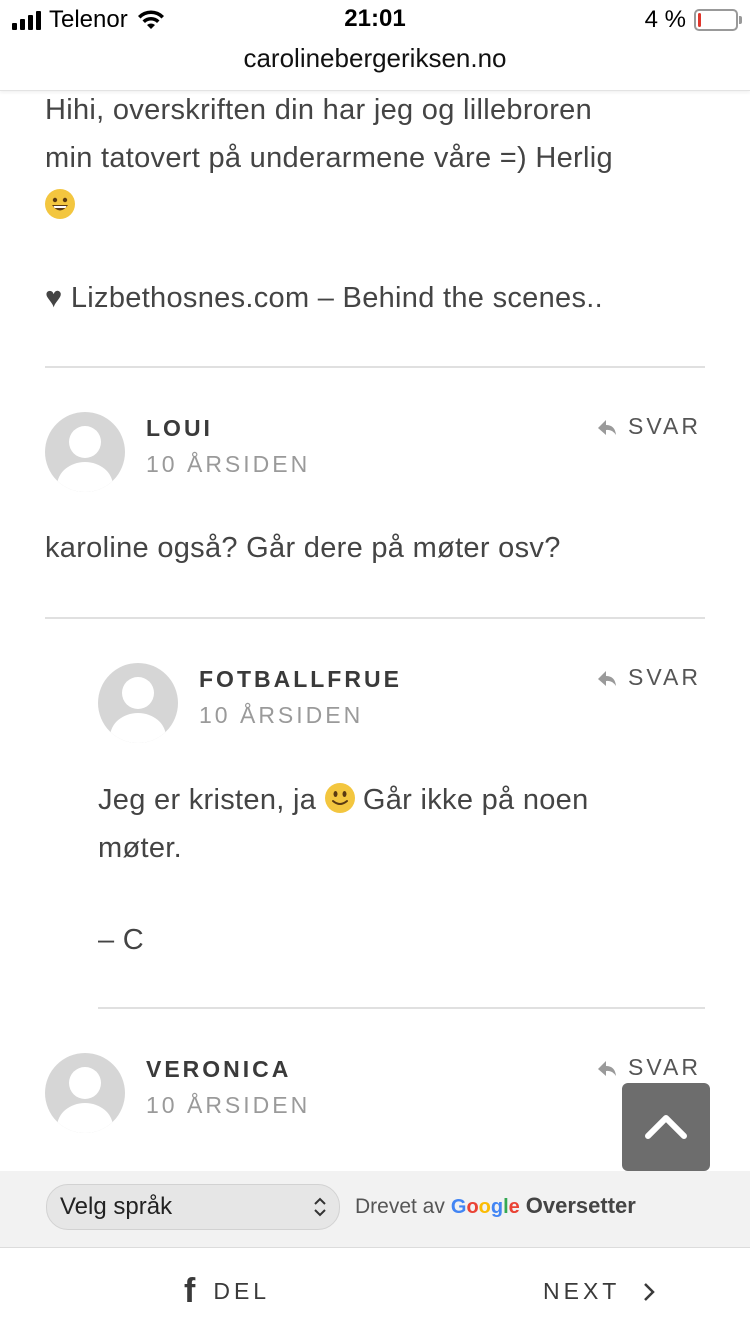 The image size is (750, 1334). Describe the element at coordinates (219, 1069) in the screenshot. I see `comment-author: VERONICA` at that location.